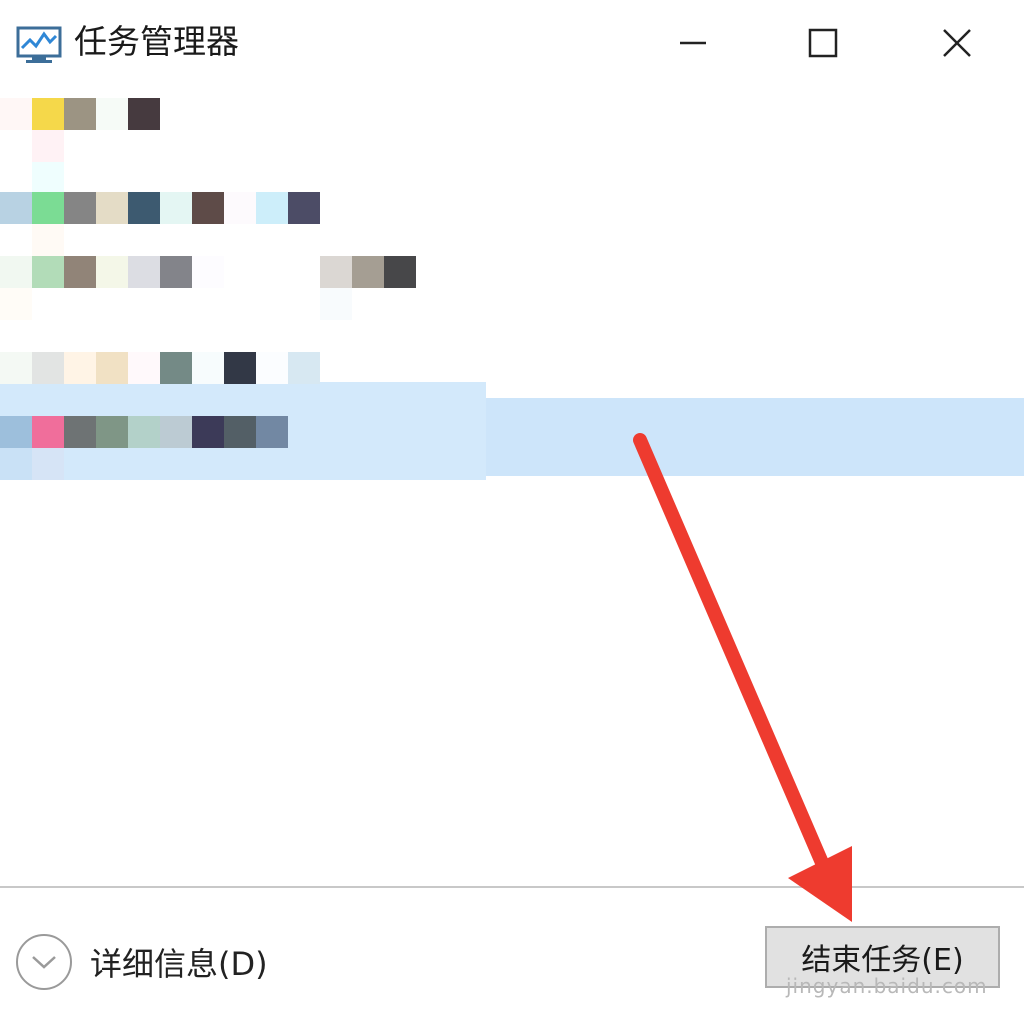  I want to click on maximize-icon, so click(823, 43).